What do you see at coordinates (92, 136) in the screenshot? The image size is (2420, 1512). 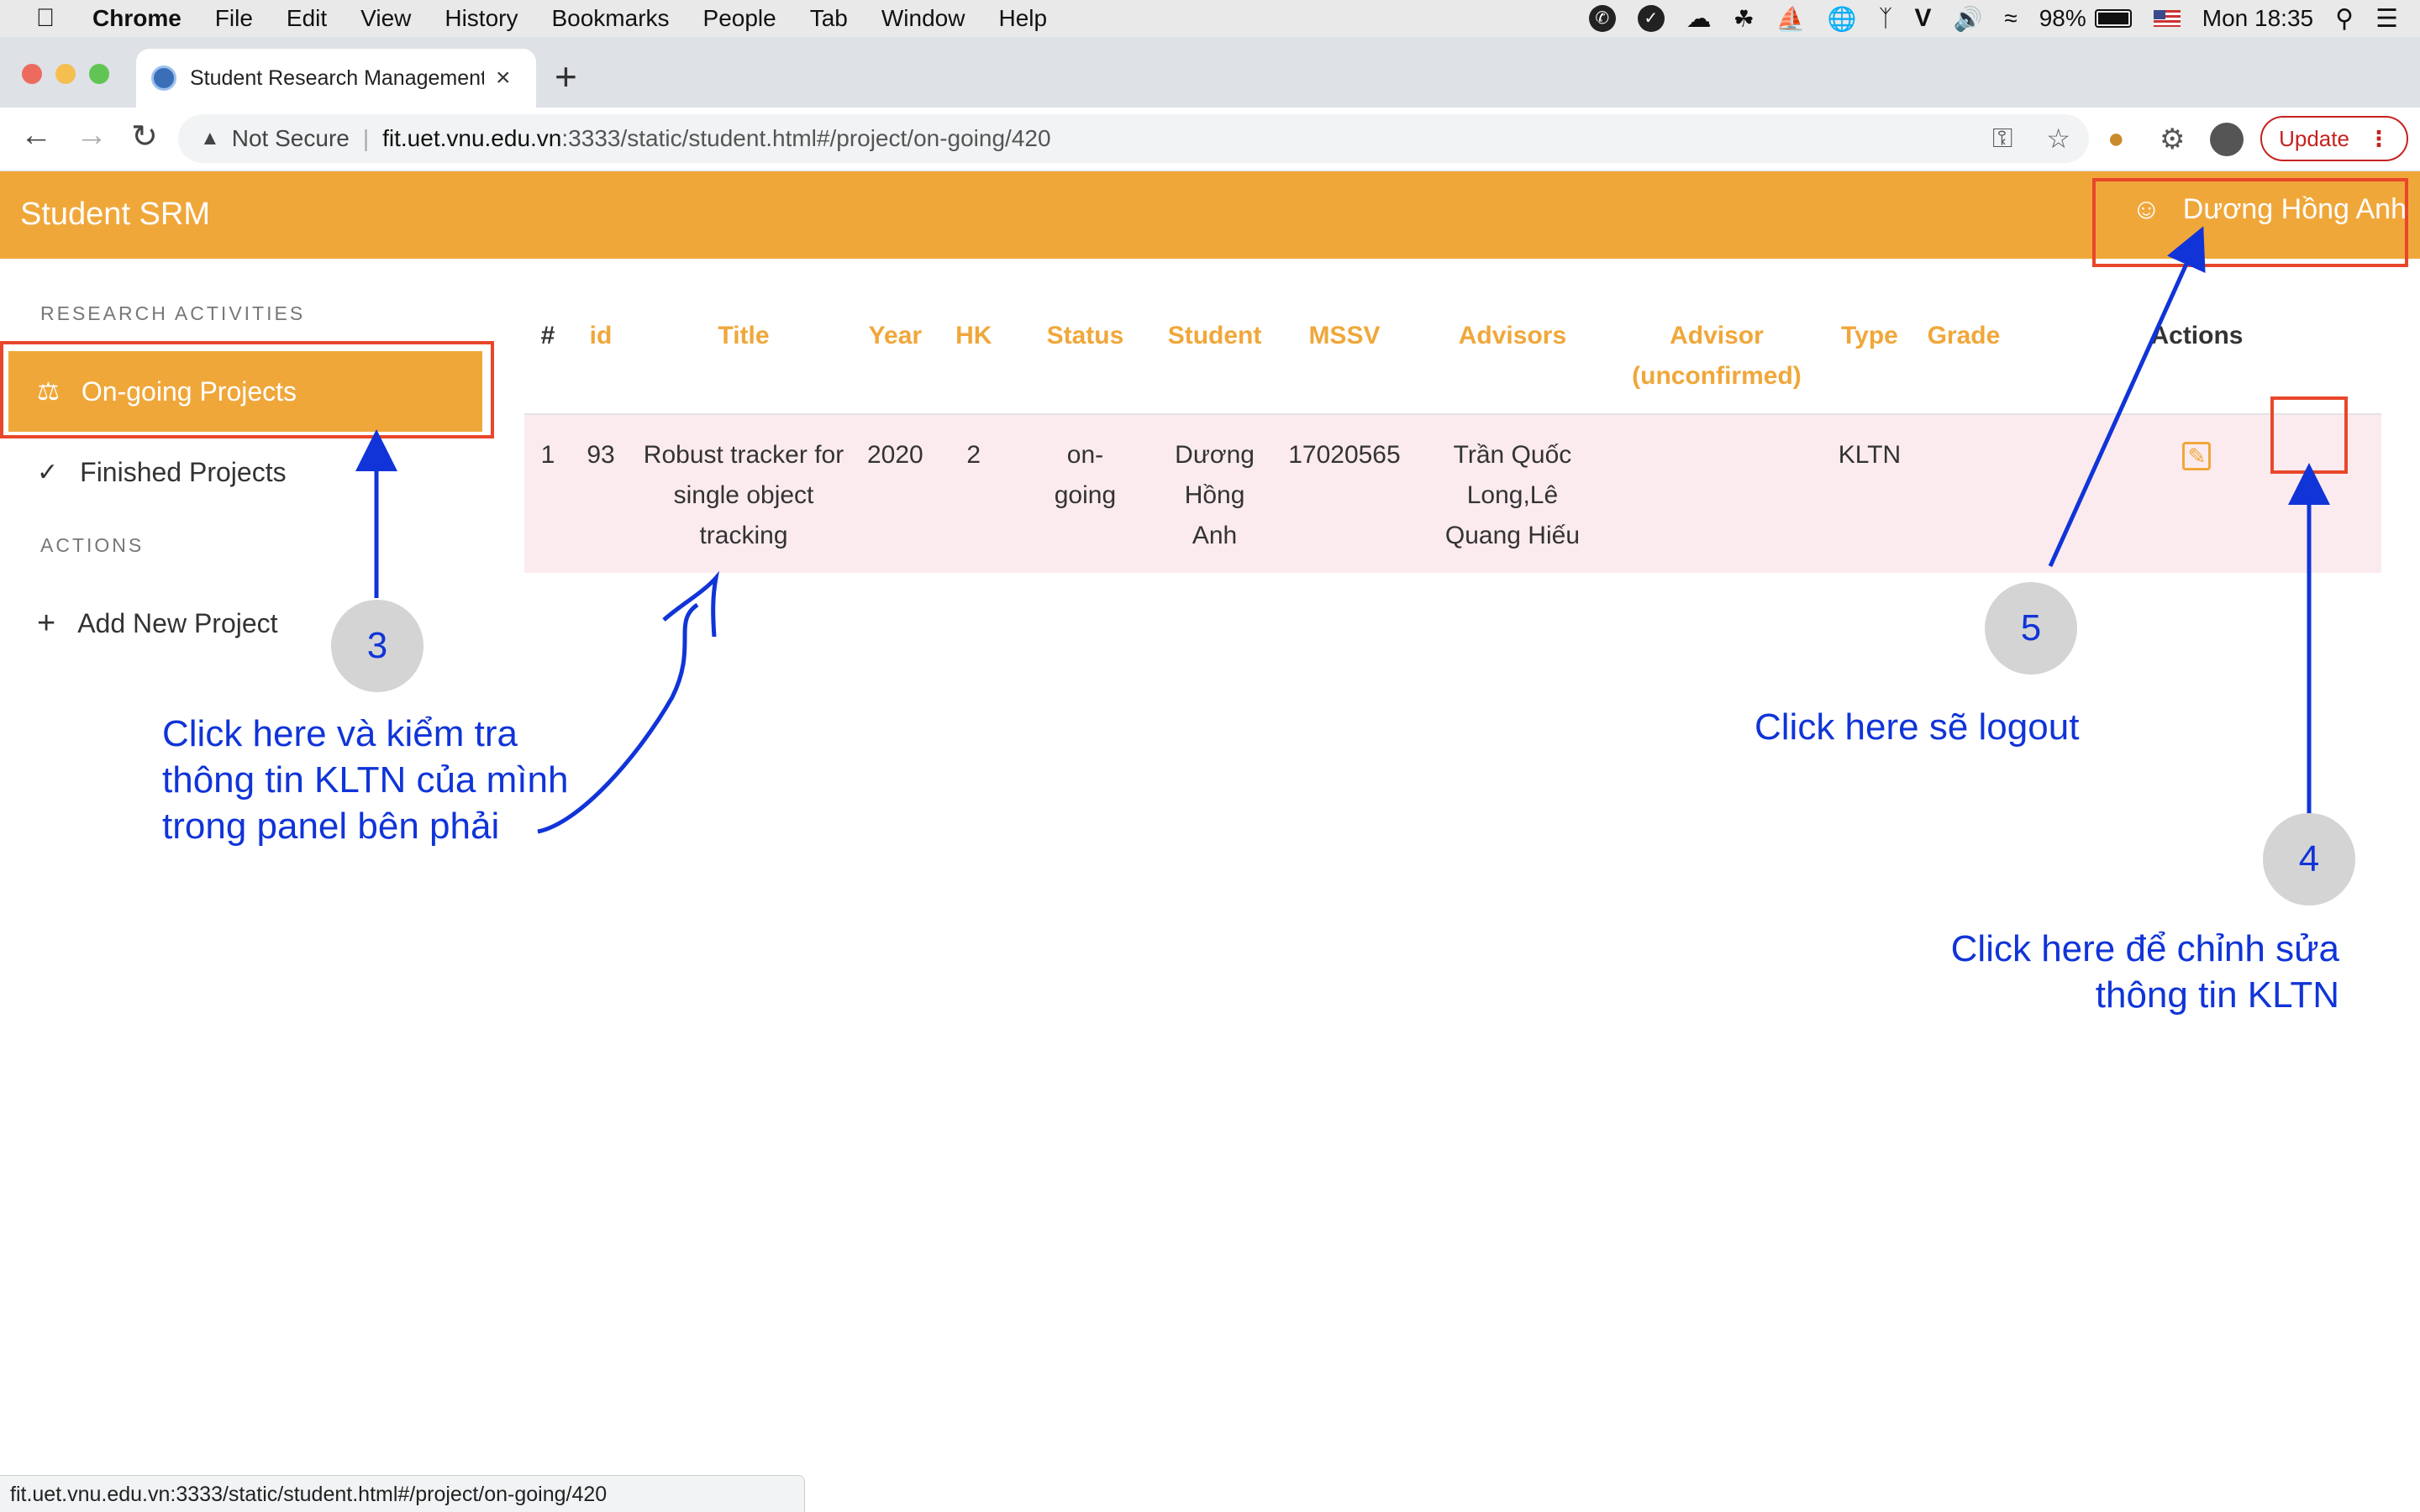 I see `forward-arrow-icon: →` at bounding box center [92, 136].